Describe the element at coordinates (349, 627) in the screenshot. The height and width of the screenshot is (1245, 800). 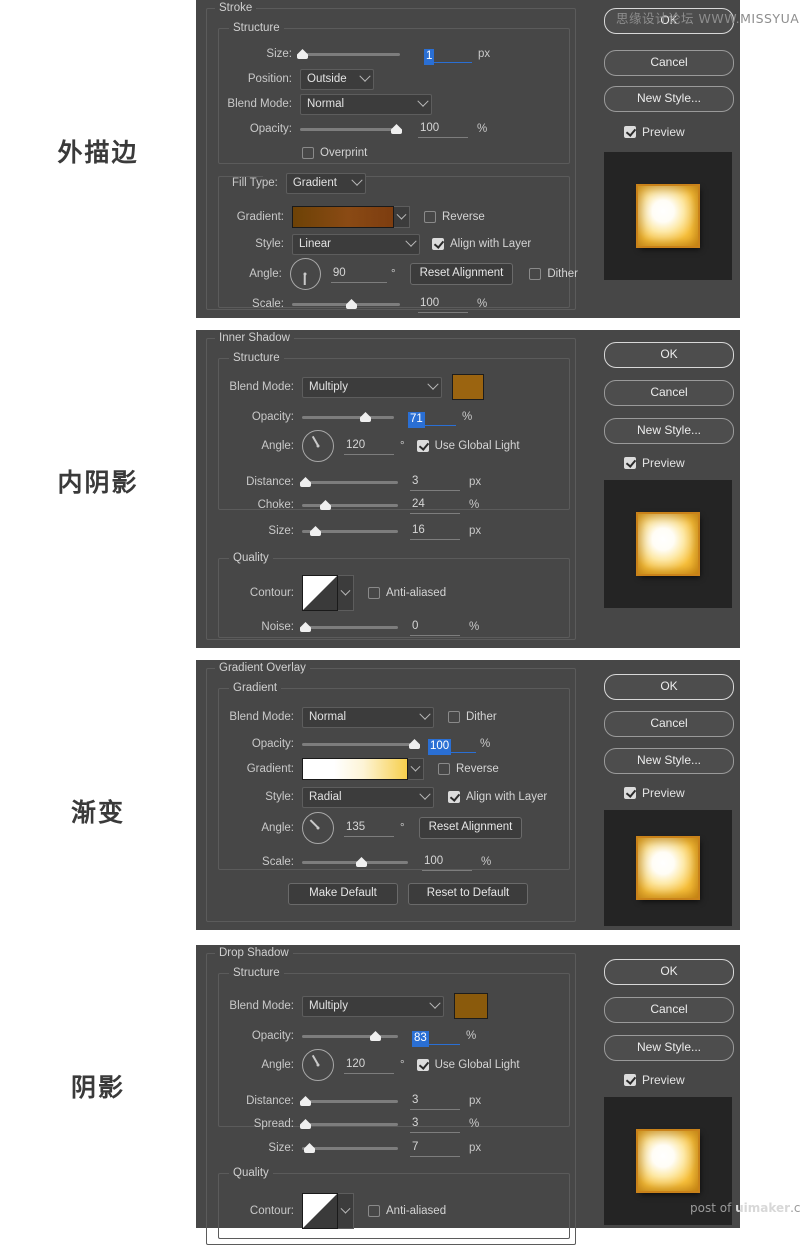
I see `noise-slider` at that location.